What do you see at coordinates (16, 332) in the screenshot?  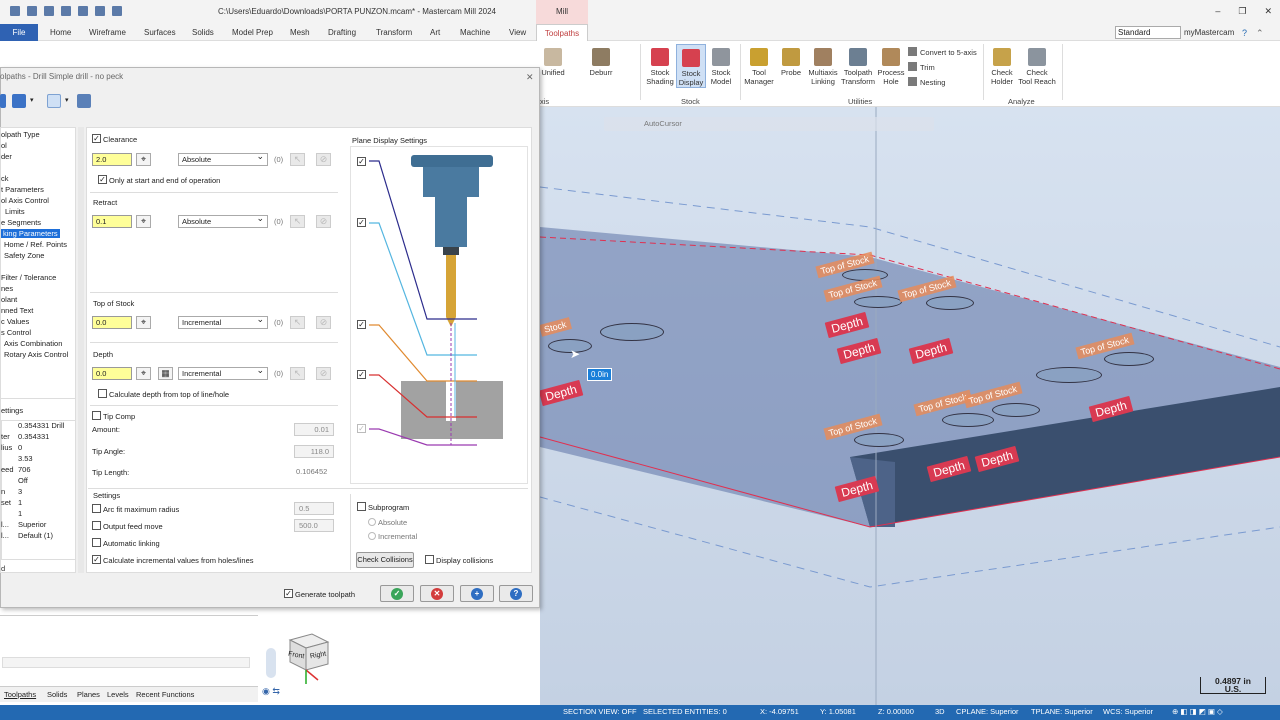 I see `tree-item: s Control` at bounding box center [16, 332].